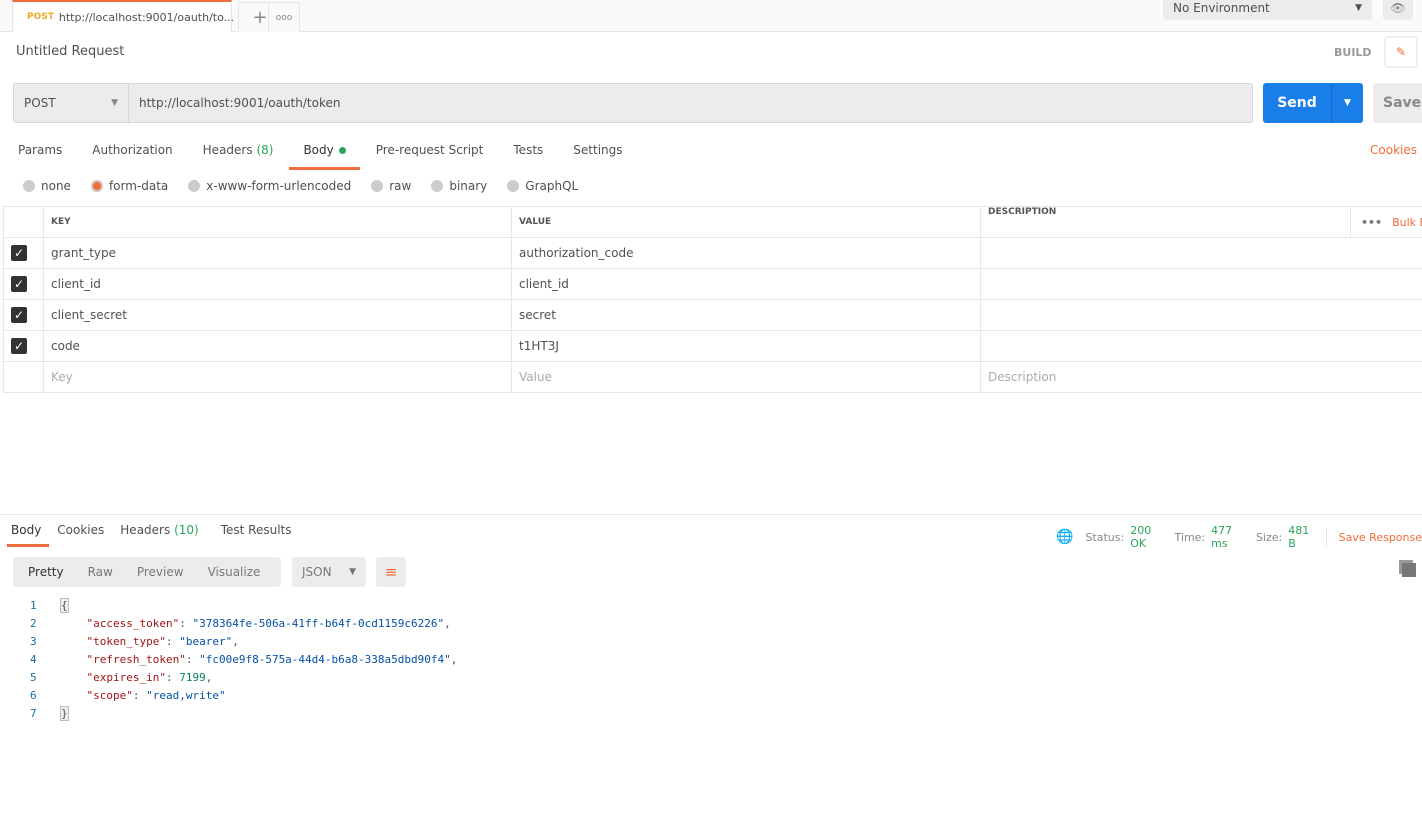 Image resolution: width=1422 pixels, height=833 pixels. I want to click on json-value: 7199, so click(192, 677).